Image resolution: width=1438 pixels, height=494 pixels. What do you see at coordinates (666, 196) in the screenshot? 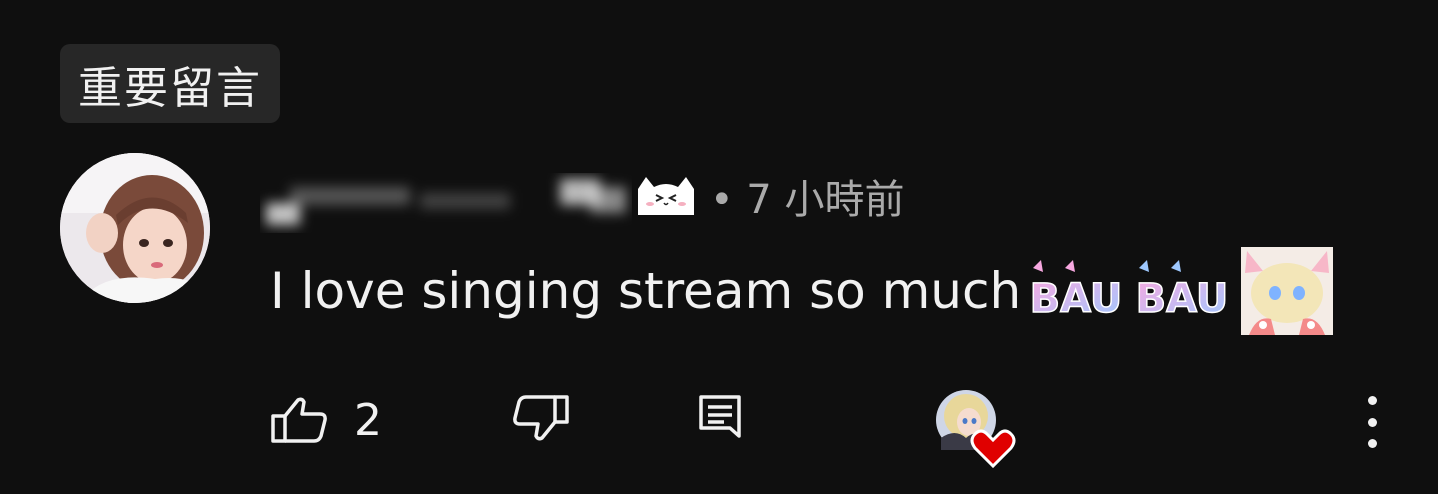
I see `cat-emoji-icon` at bounding box center [666, 196].